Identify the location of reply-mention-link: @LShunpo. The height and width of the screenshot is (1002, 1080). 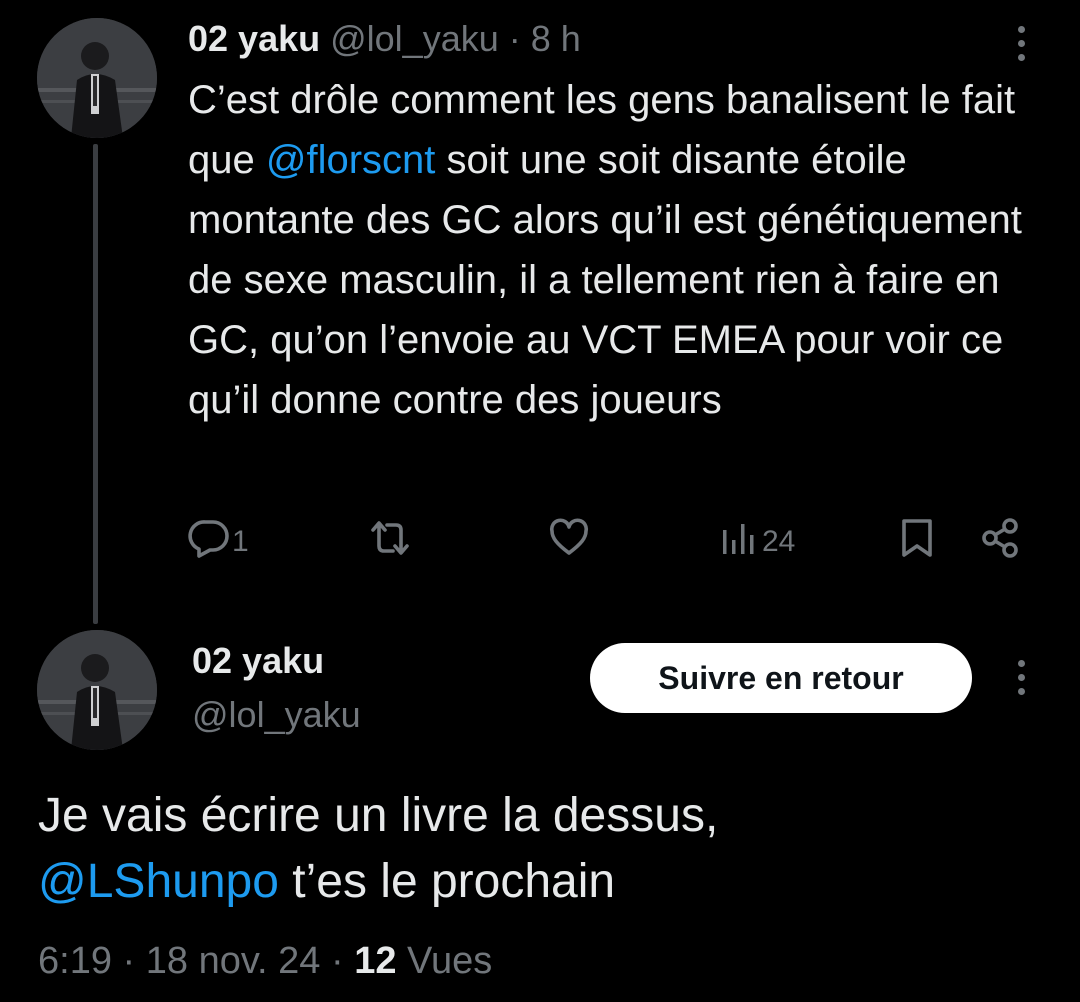
(158, 881).